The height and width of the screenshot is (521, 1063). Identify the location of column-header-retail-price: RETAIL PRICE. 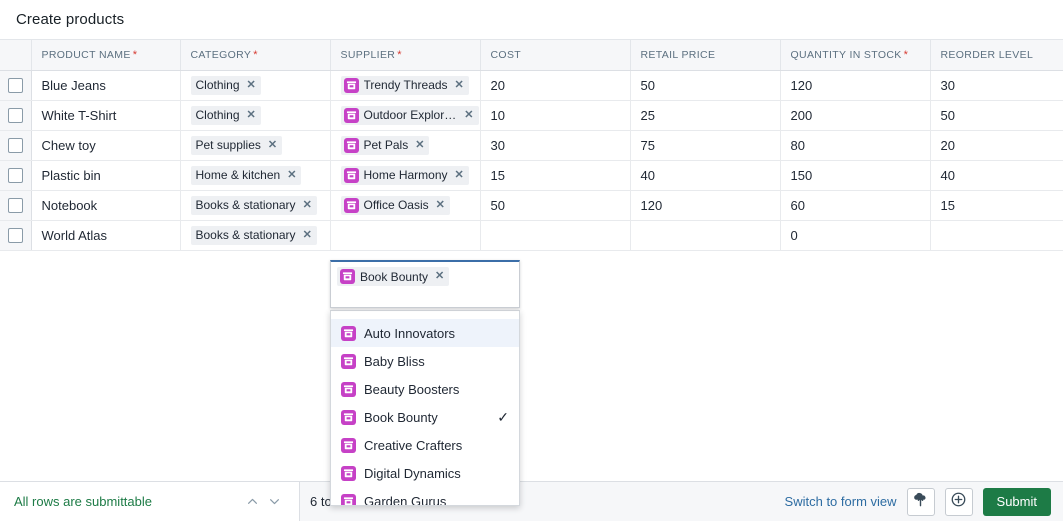
(705, 55).